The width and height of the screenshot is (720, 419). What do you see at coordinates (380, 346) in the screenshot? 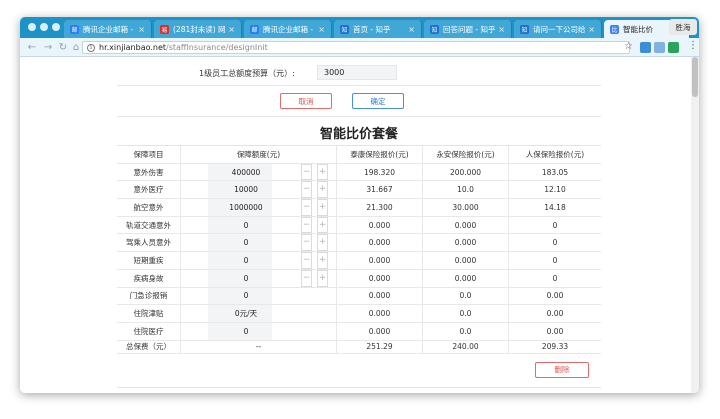
I see `total-taikang: 251.29` at bounding box center [380, 346].